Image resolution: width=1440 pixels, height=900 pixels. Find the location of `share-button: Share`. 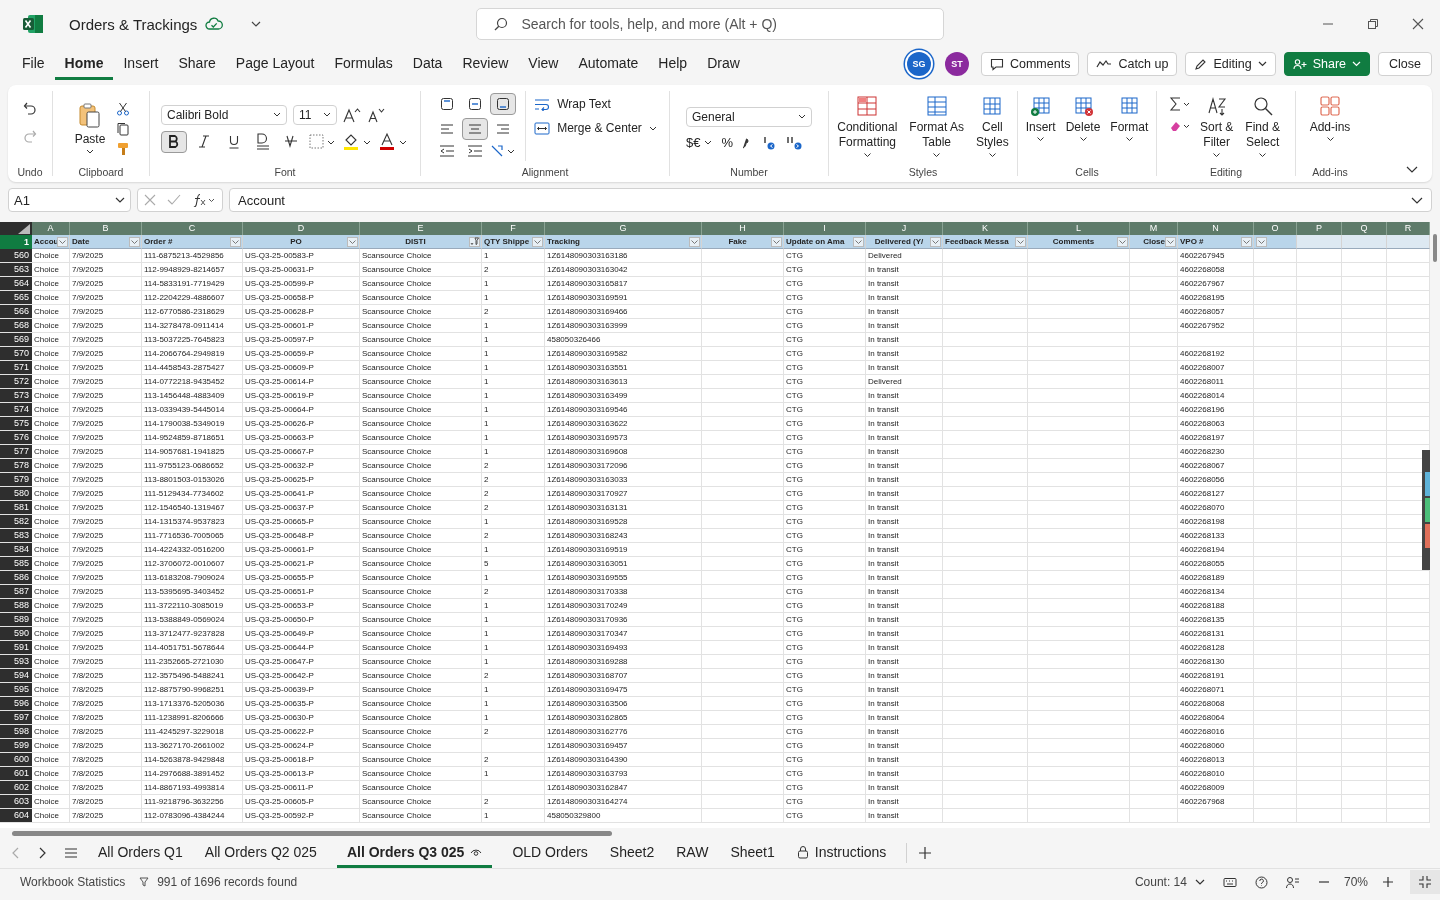

share-button: Share is located at coordinates (1327, 64).